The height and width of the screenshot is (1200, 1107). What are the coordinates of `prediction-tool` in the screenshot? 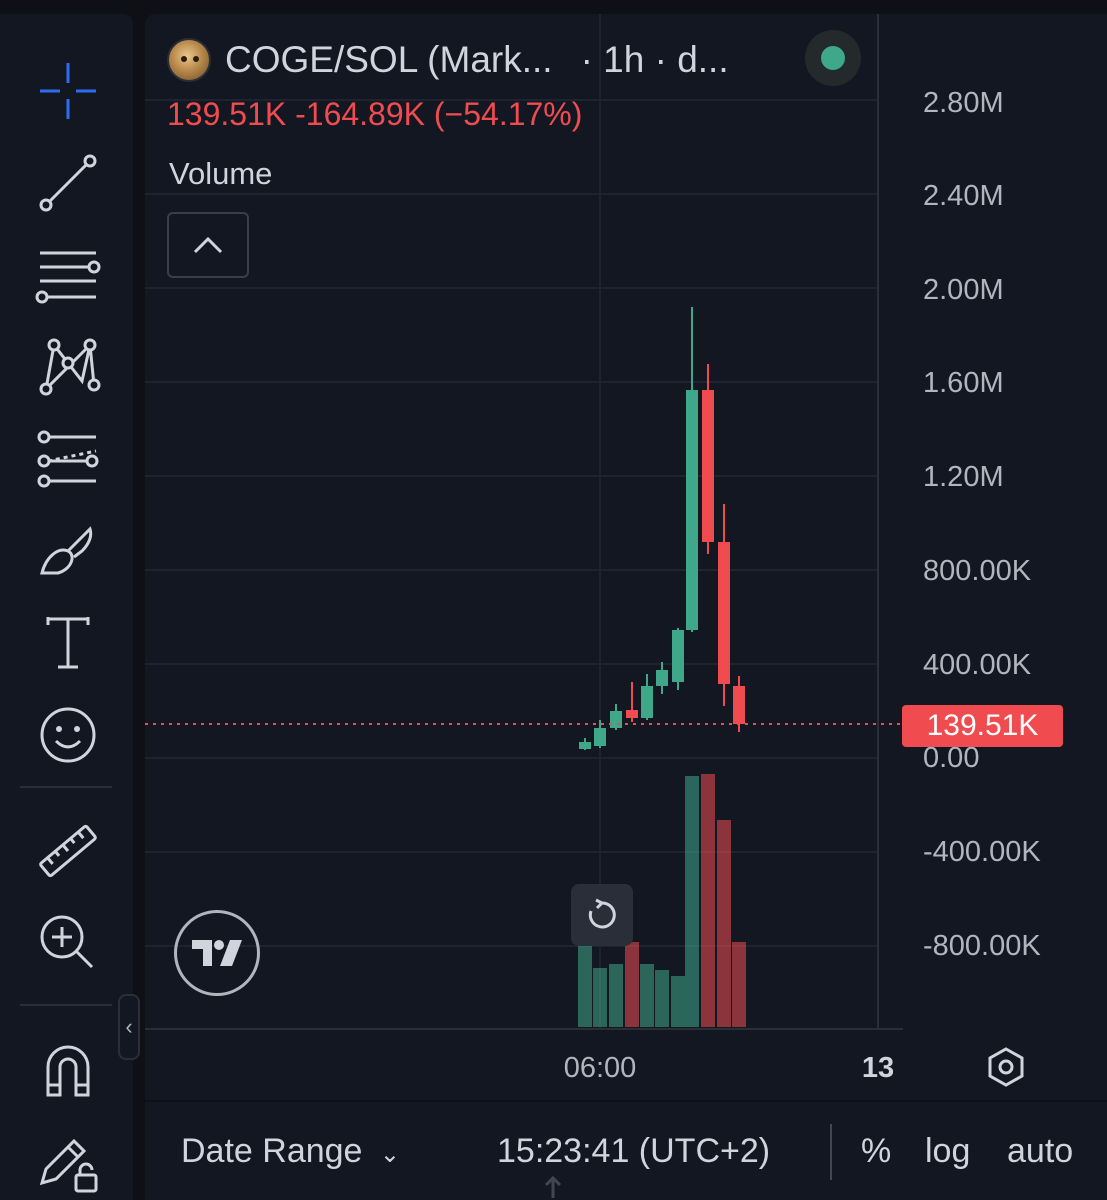 It's located at (68, 459).